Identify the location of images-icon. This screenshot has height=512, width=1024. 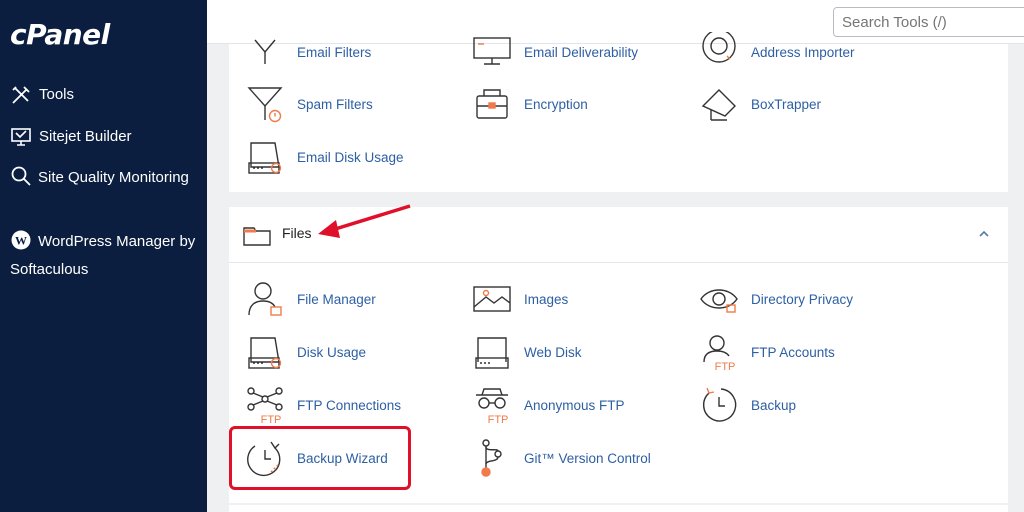
(492, 299).